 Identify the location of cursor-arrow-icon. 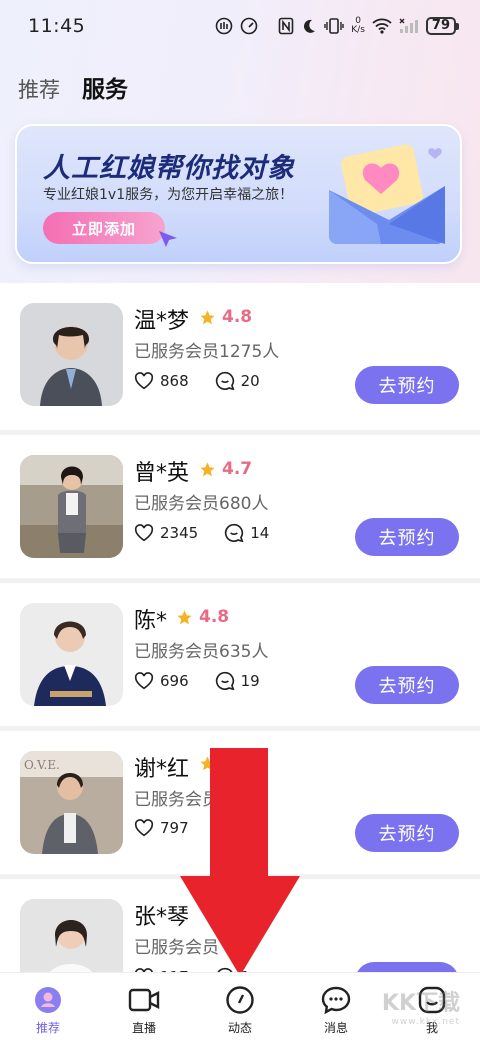
(168, 239).